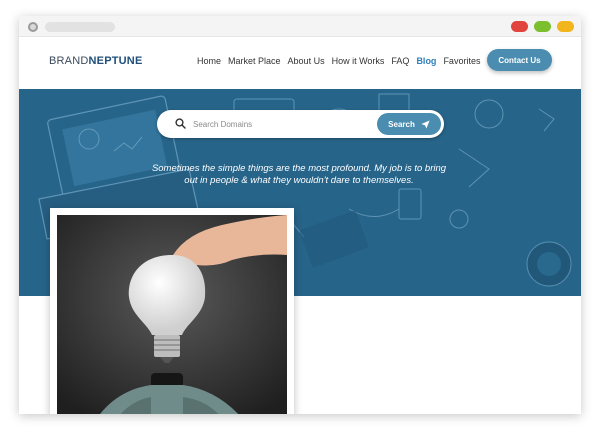 This screenshot has height=437, width=600. What do you see at coordinates (69, 61) in the screenshot?
I see `logo-part-brand: BRAND` at bounding box center [69, 61].